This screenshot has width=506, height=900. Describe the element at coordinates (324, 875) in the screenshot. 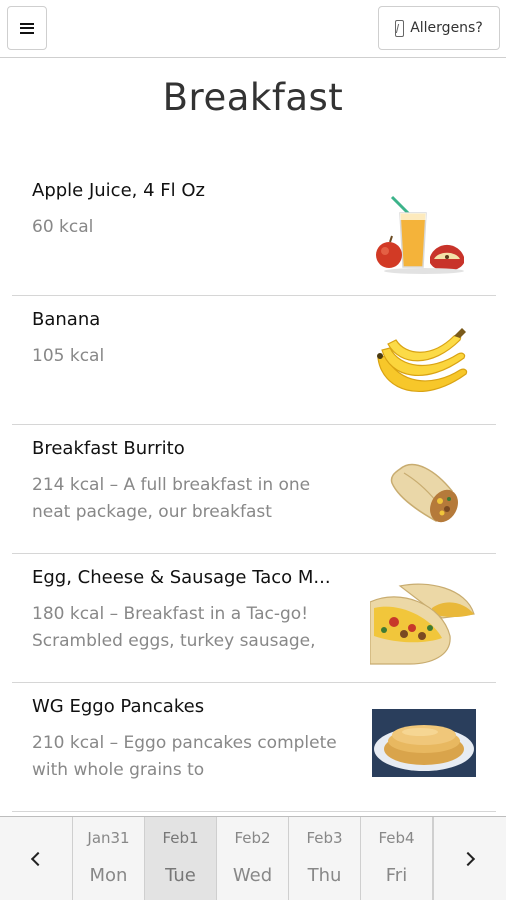

I see `weekday-label: Thu` at that location.